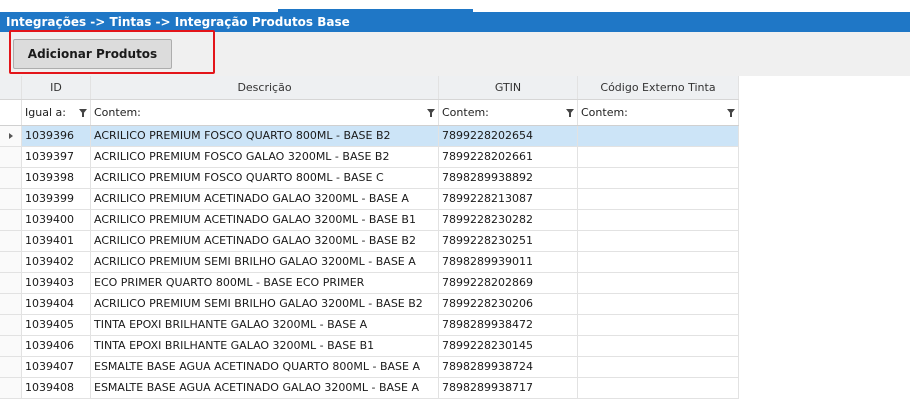 The image size is (910, 400). Describe the element at coordinates (112, 52) in the screenshot. I see `highlight-box` at that location.